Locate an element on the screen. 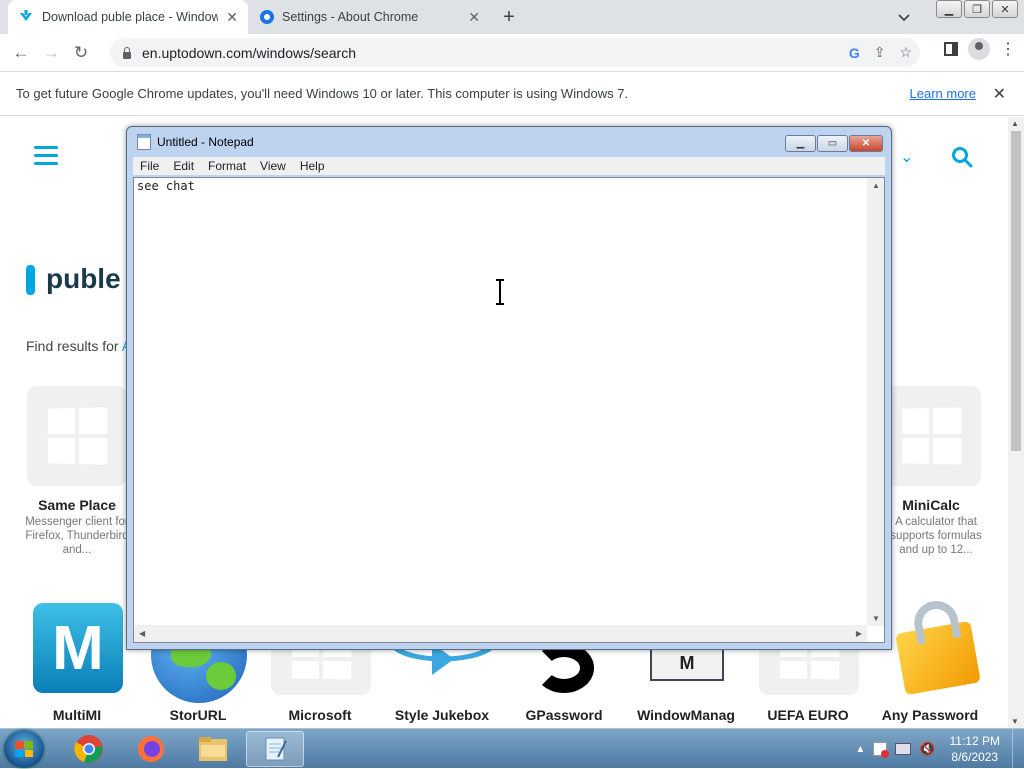 This screenshot has width=1024, height=769. forward-button: → is located at coordinates (51, 53).